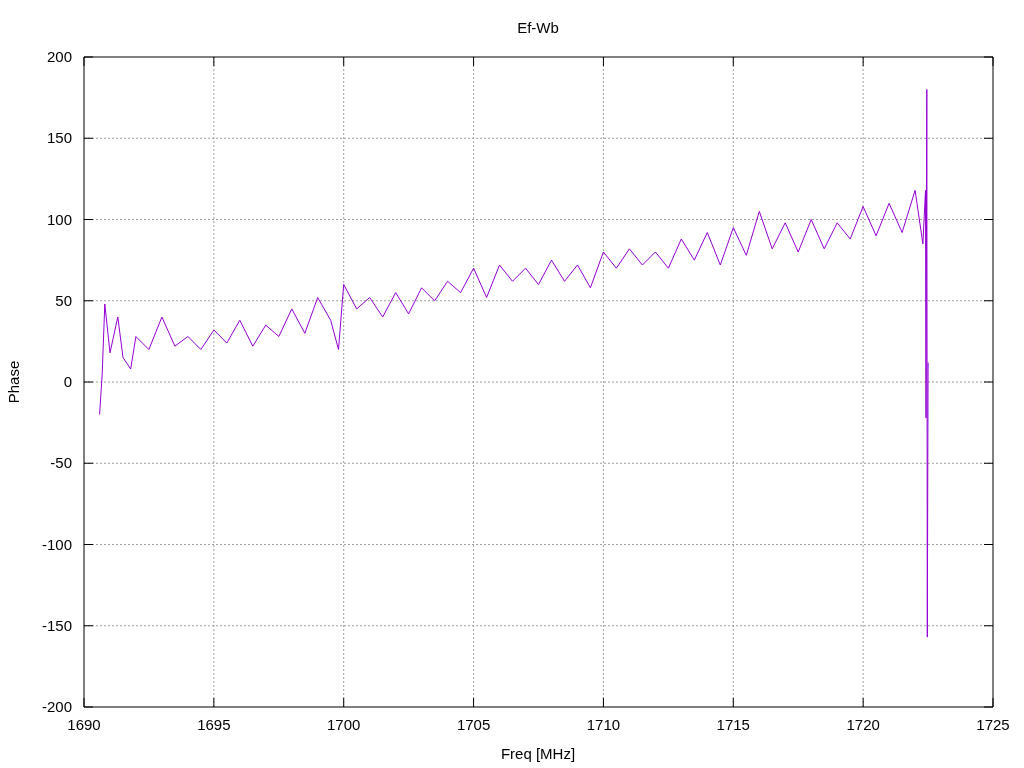 The height and width of the screenshot is (768, 1024). Describe the element at coordinates (63, 300) in the screenshot. I see `tick-label: 50` at that location.